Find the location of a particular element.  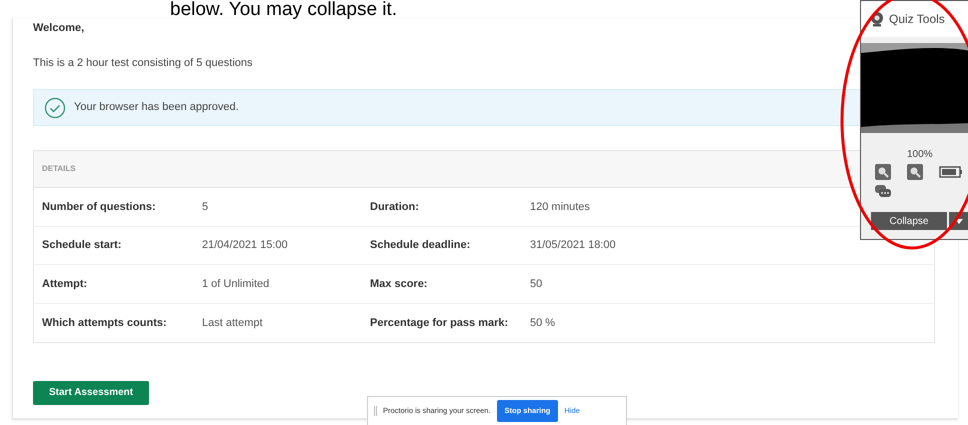

detail-label: Schedule deadline: is located at coordinates (421, 245).